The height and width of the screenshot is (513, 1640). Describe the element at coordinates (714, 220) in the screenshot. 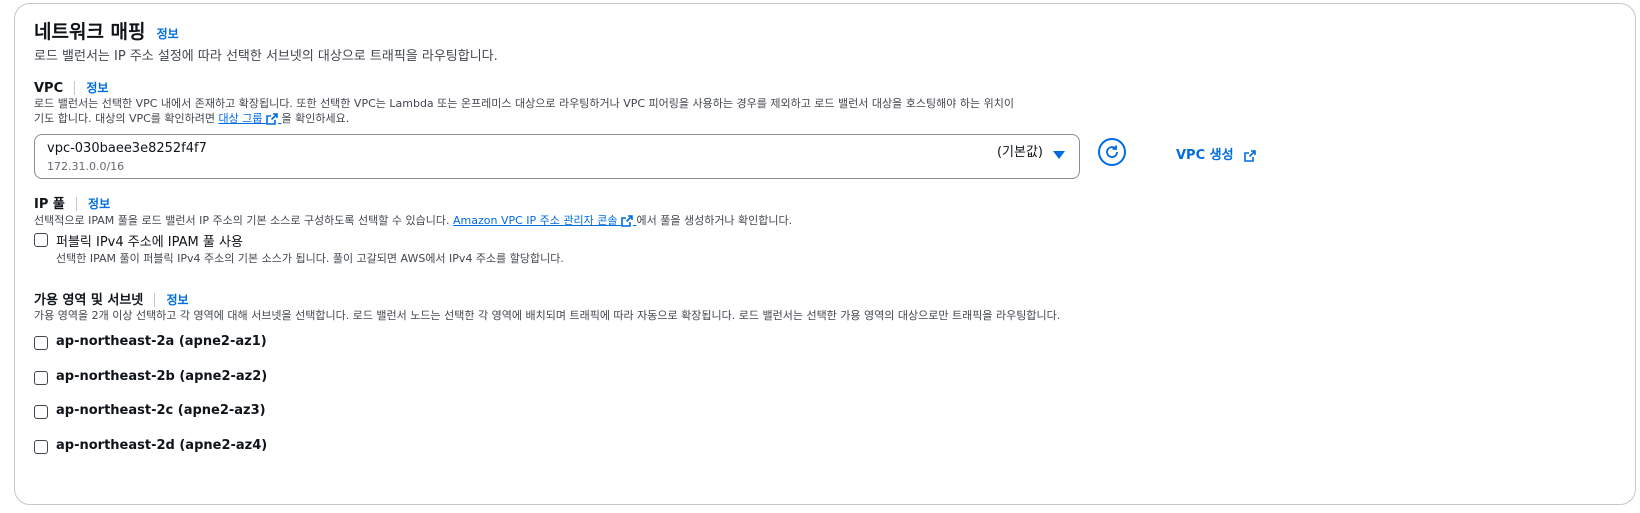

I see `ip-pool-desc-suffix: 에서 풀을 생성하거나 확인합니다.` at that location.